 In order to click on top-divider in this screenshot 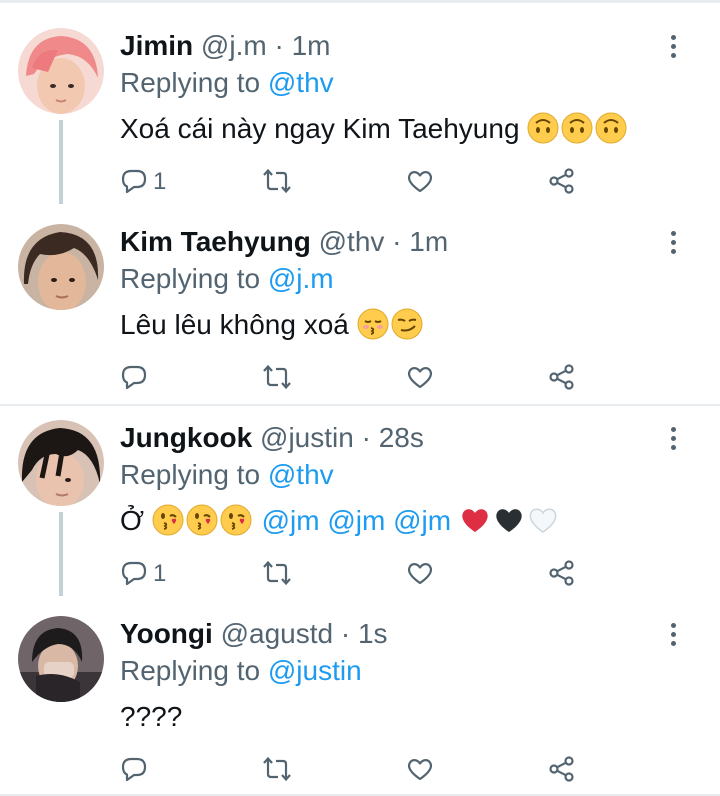, I will do `click(360, 1)`.